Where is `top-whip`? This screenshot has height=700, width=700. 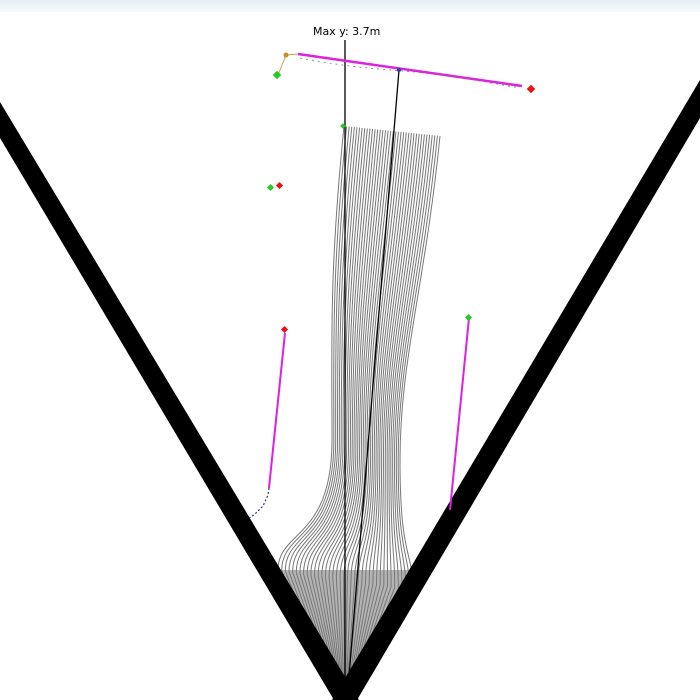
top-whip is located at coordinates (400, 70).